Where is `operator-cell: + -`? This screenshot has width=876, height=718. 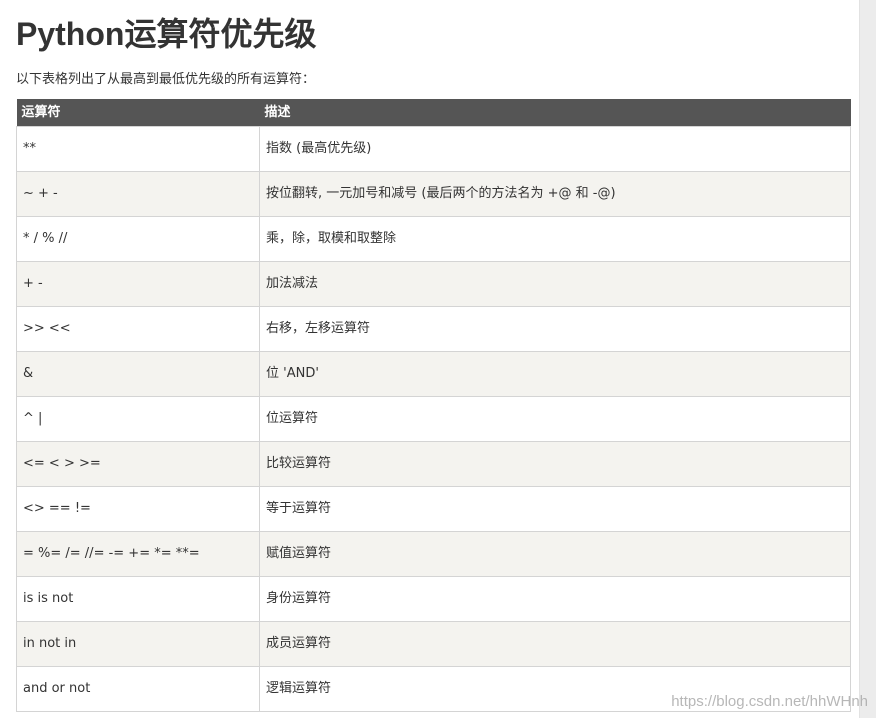
operator-cell: + - is located at coordinates (138, 284).